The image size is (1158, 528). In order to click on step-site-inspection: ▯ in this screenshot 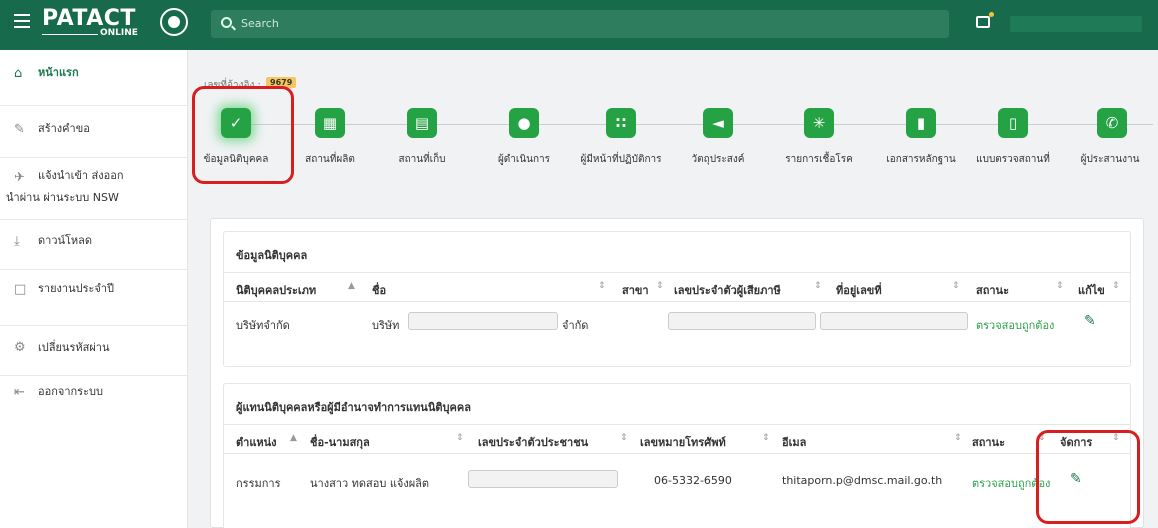, I will do `click(1013, 123)`.